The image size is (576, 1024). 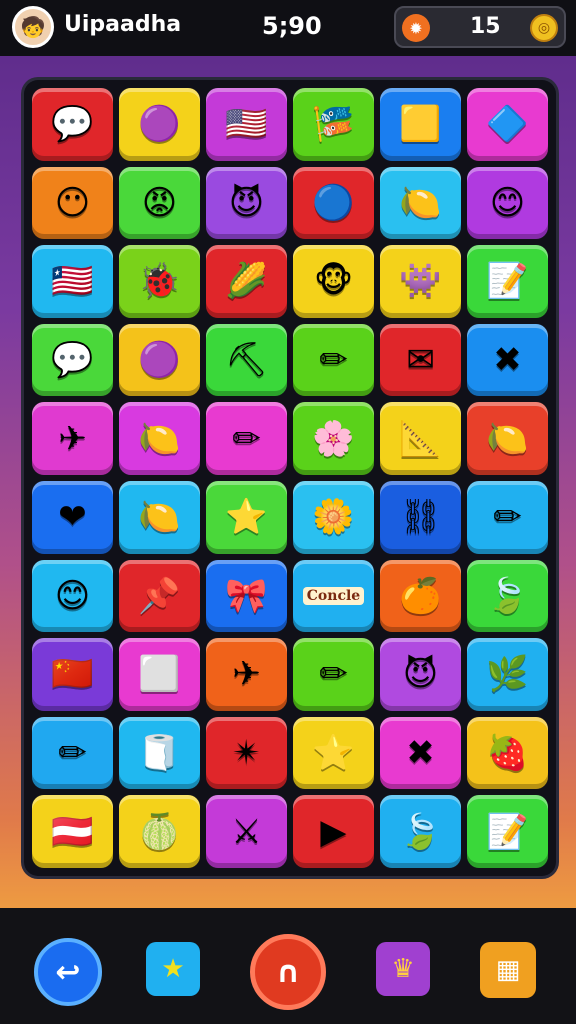 I want to click on magnet-button: ∩, so click(x=288, y=972).